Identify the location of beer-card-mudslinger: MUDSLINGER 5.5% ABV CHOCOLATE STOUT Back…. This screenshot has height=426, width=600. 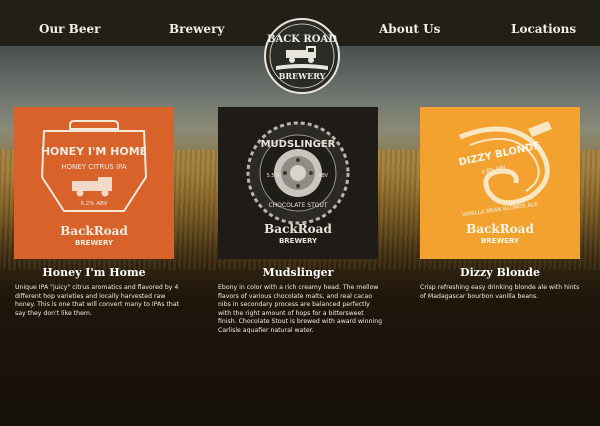
(298, 183).